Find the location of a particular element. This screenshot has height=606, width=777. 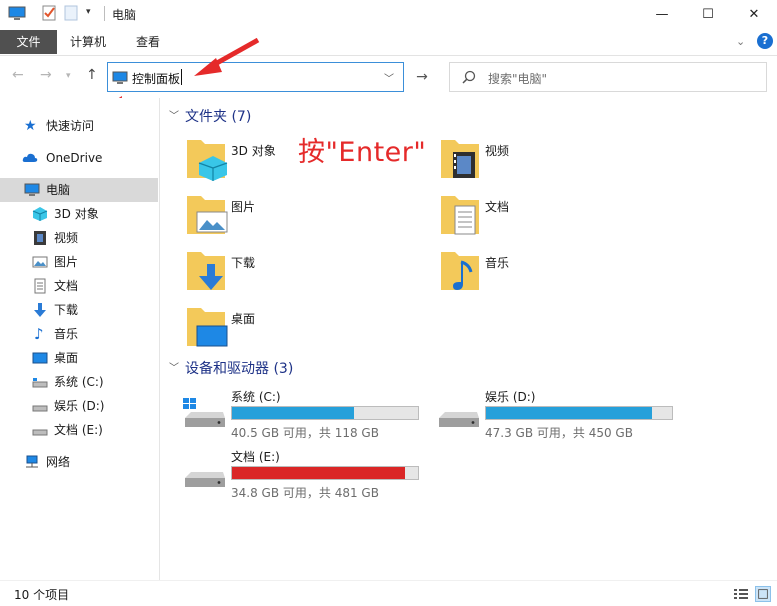

drive-d: 娱乐 (D:) 47.3 GB 可用，共 450 GB is located at coordinates (562, 416).